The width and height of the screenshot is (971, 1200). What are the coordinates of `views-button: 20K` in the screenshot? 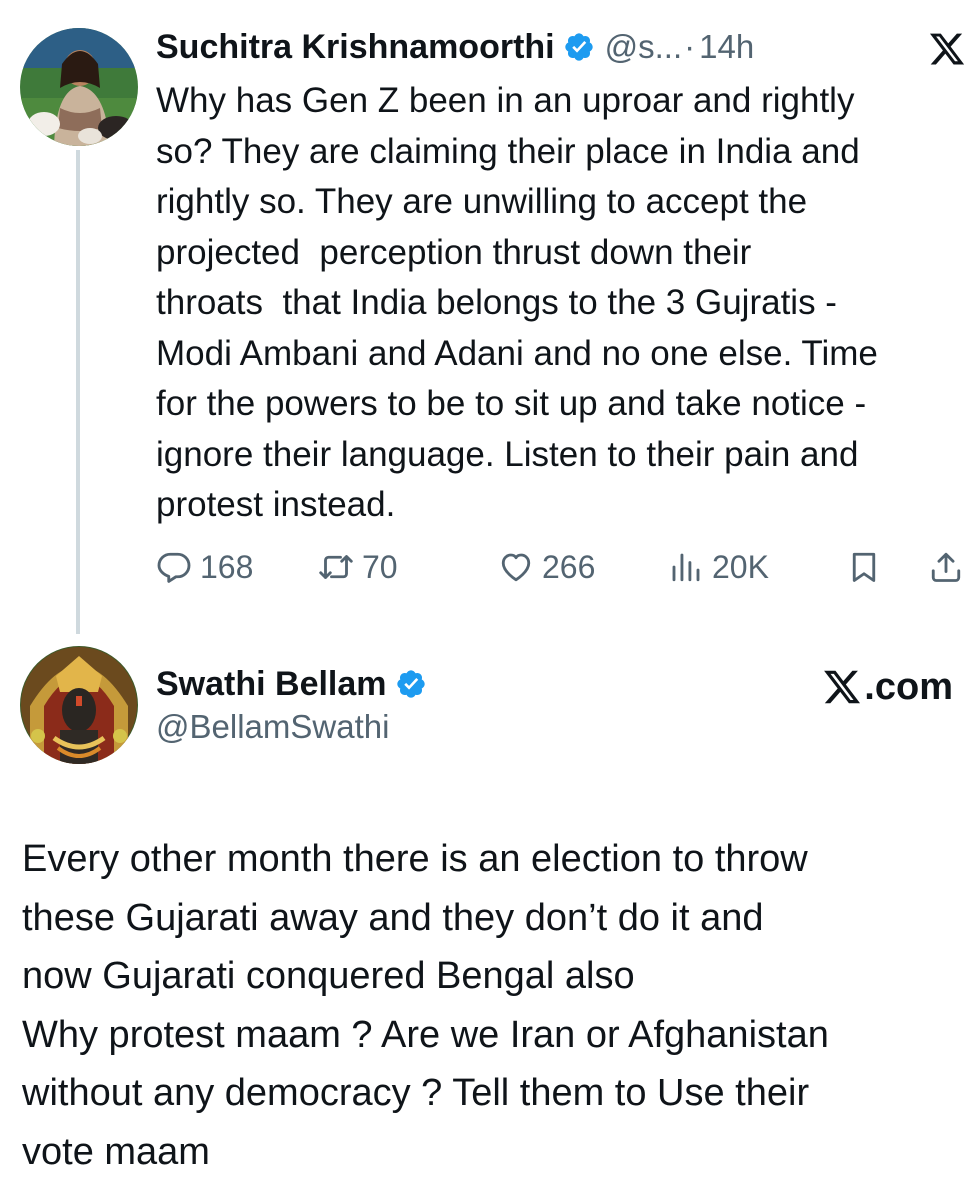 It's located at (718, 567).